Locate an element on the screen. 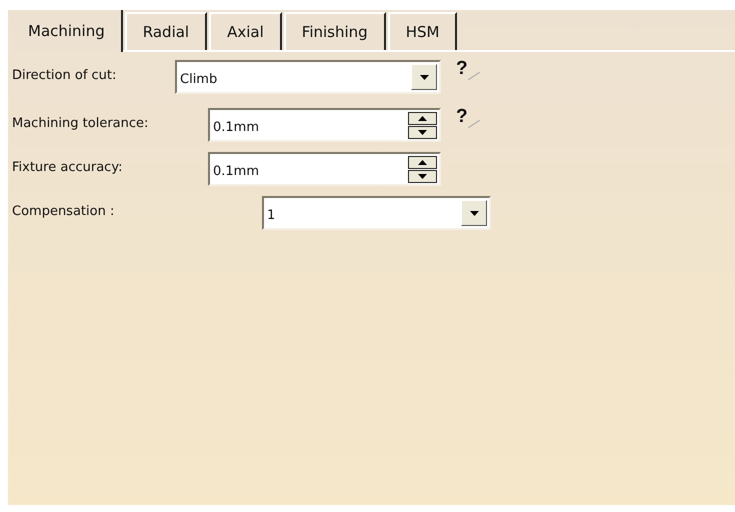  dropdown-field: Climb is located at coordinates (308, 77).